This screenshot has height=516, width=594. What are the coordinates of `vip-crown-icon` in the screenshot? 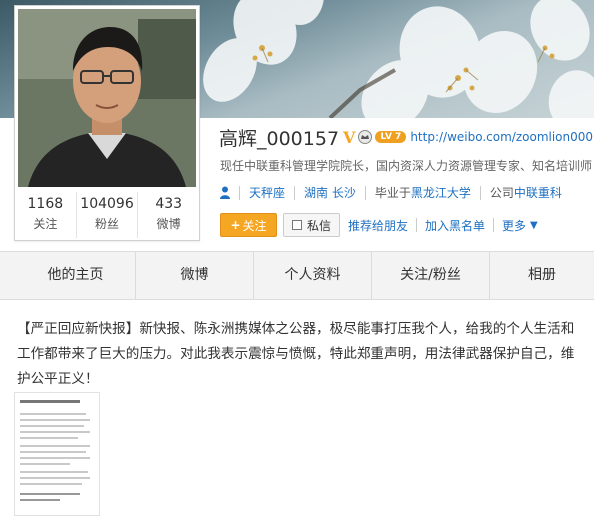 It's located at (365, 137).